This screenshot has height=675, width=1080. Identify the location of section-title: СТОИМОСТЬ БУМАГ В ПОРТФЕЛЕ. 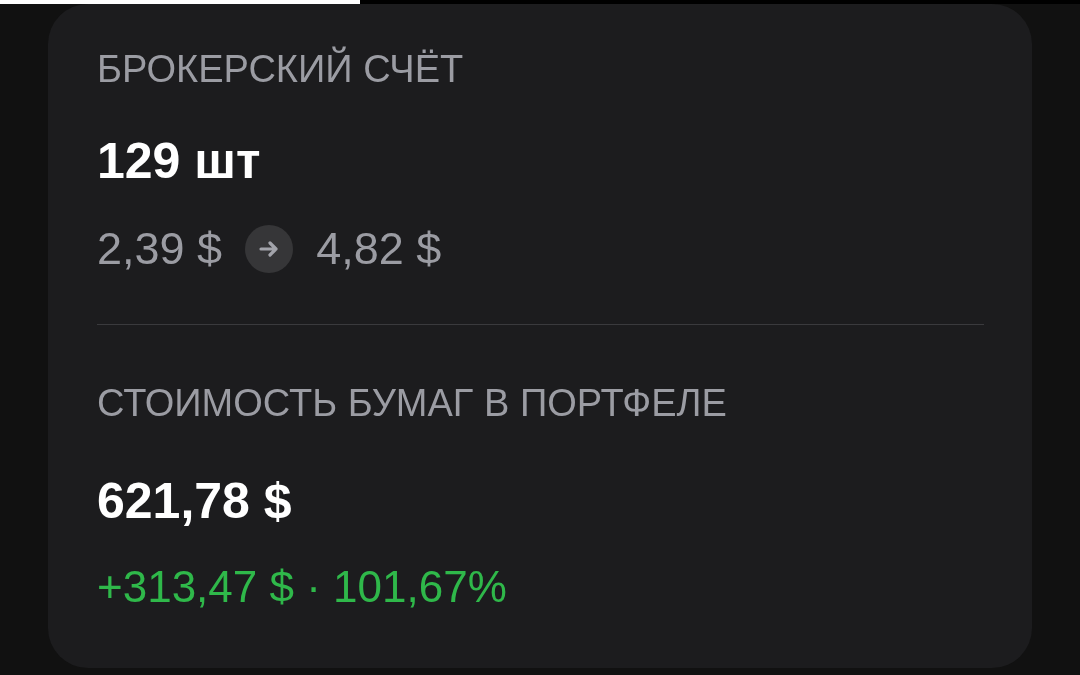
(412, 403).